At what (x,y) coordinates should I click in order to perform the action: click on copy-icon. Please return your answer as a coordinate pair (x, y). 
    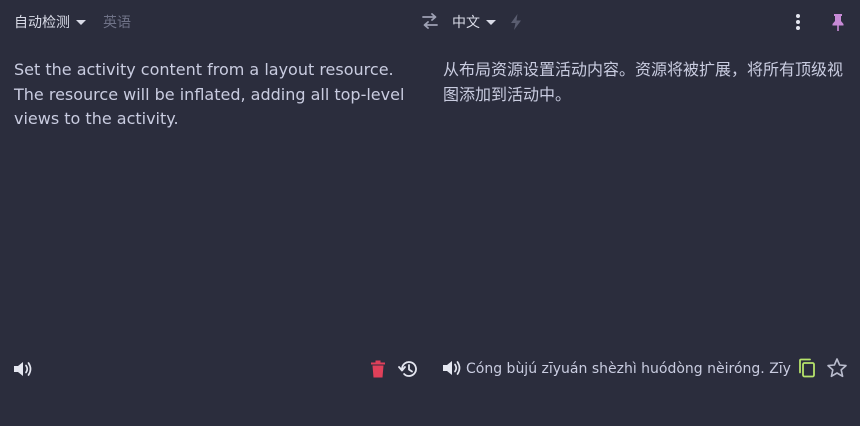
    Looking at the image, I should click on (807, 368).